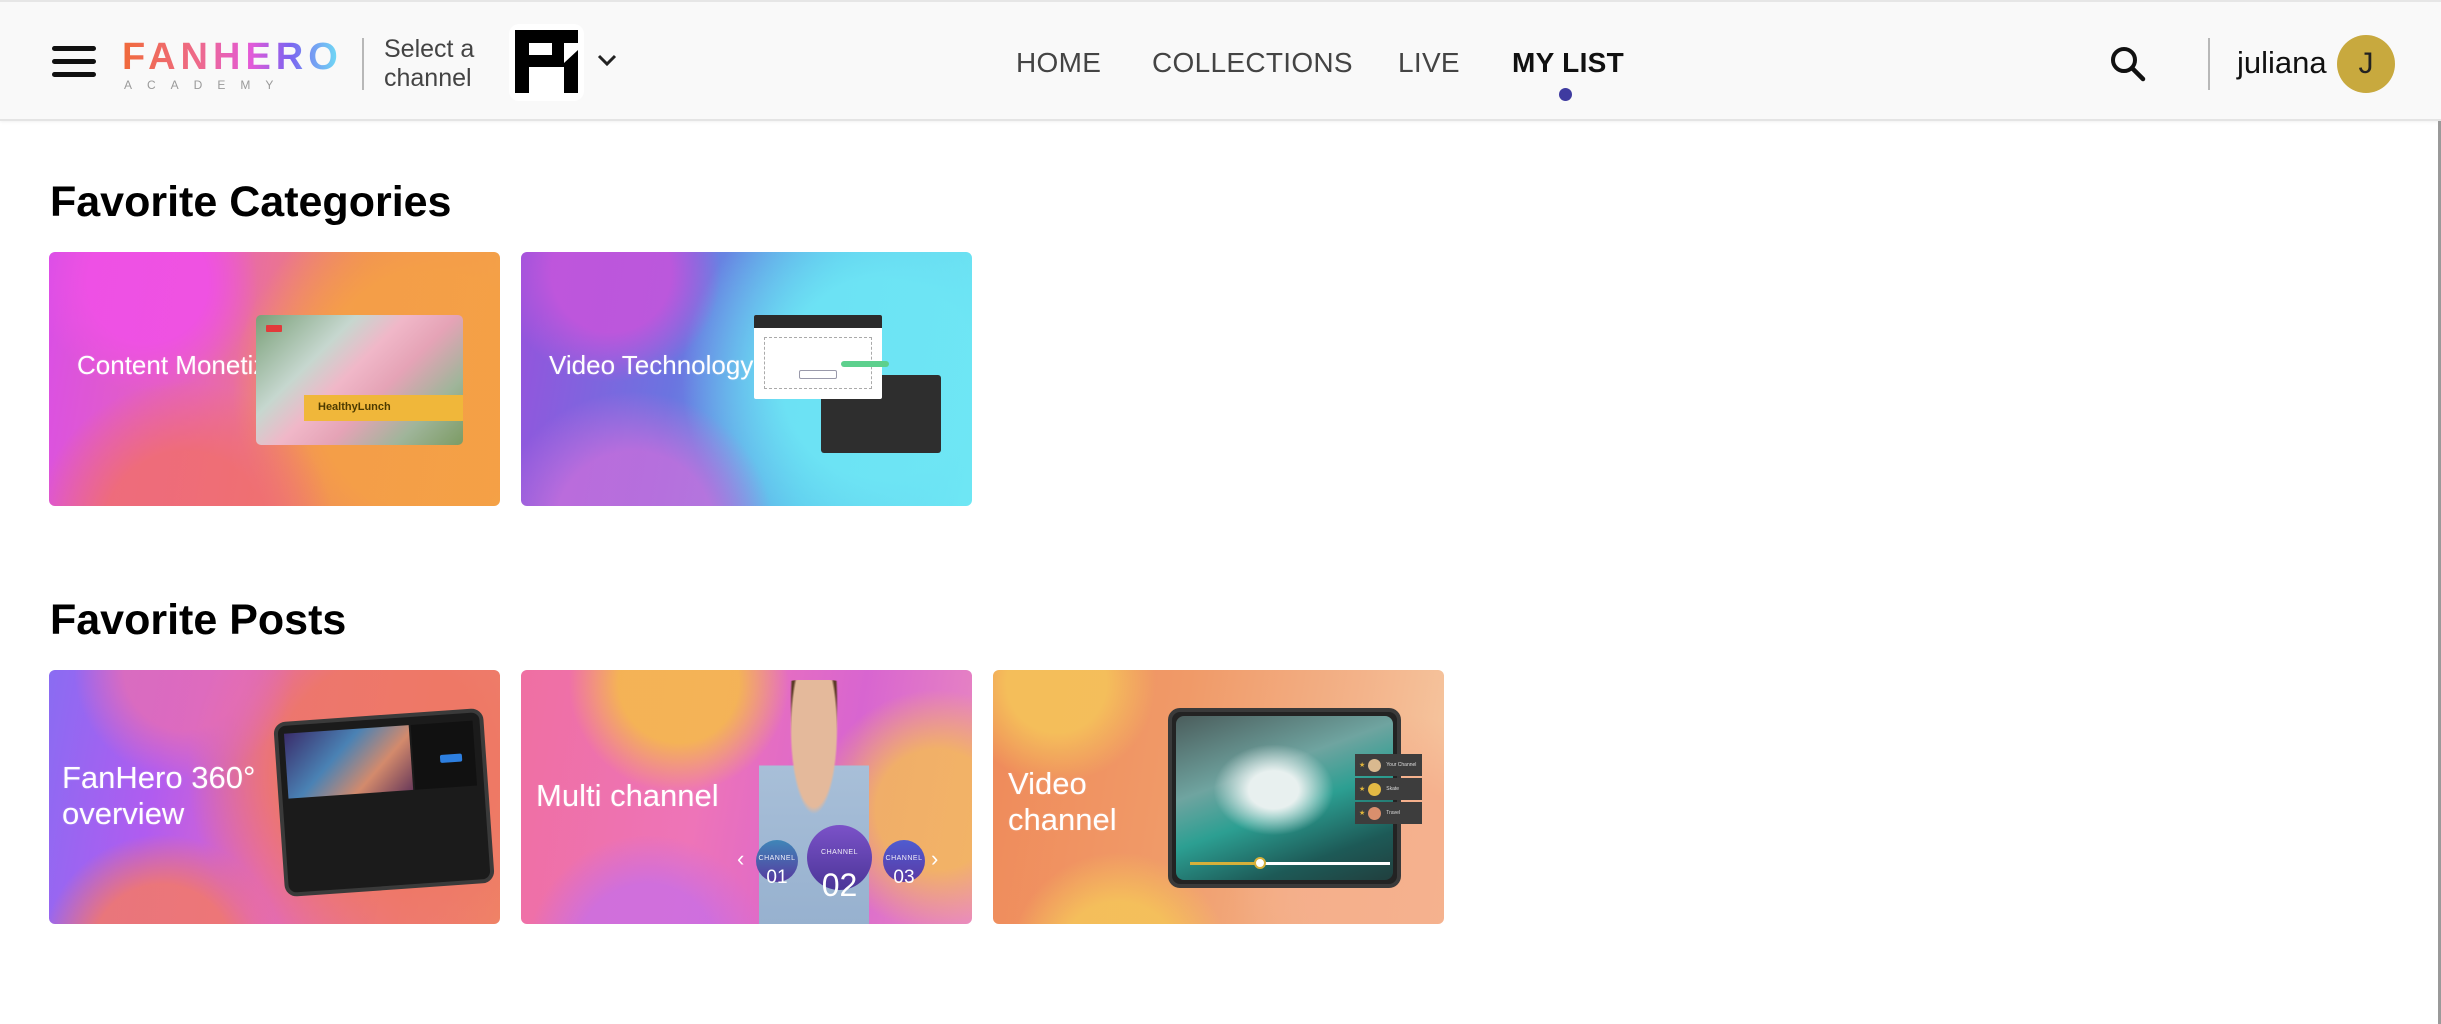 The height and width of the screenshot is (1024, 2441). I want to click on live-badge, so click(274, 328).